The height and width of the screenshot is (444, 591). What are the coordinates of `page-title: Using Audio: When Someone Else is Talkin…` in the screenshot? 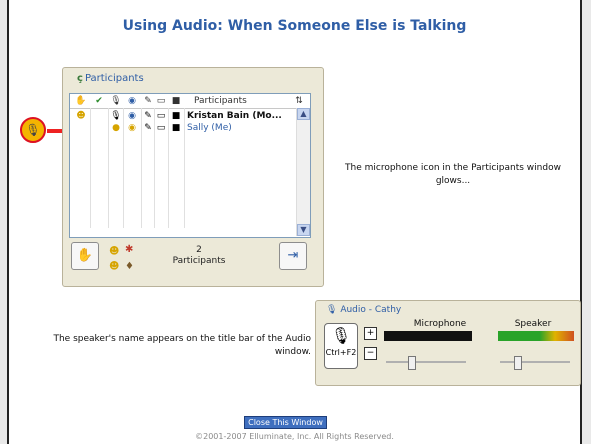 It's located at (294, 26).